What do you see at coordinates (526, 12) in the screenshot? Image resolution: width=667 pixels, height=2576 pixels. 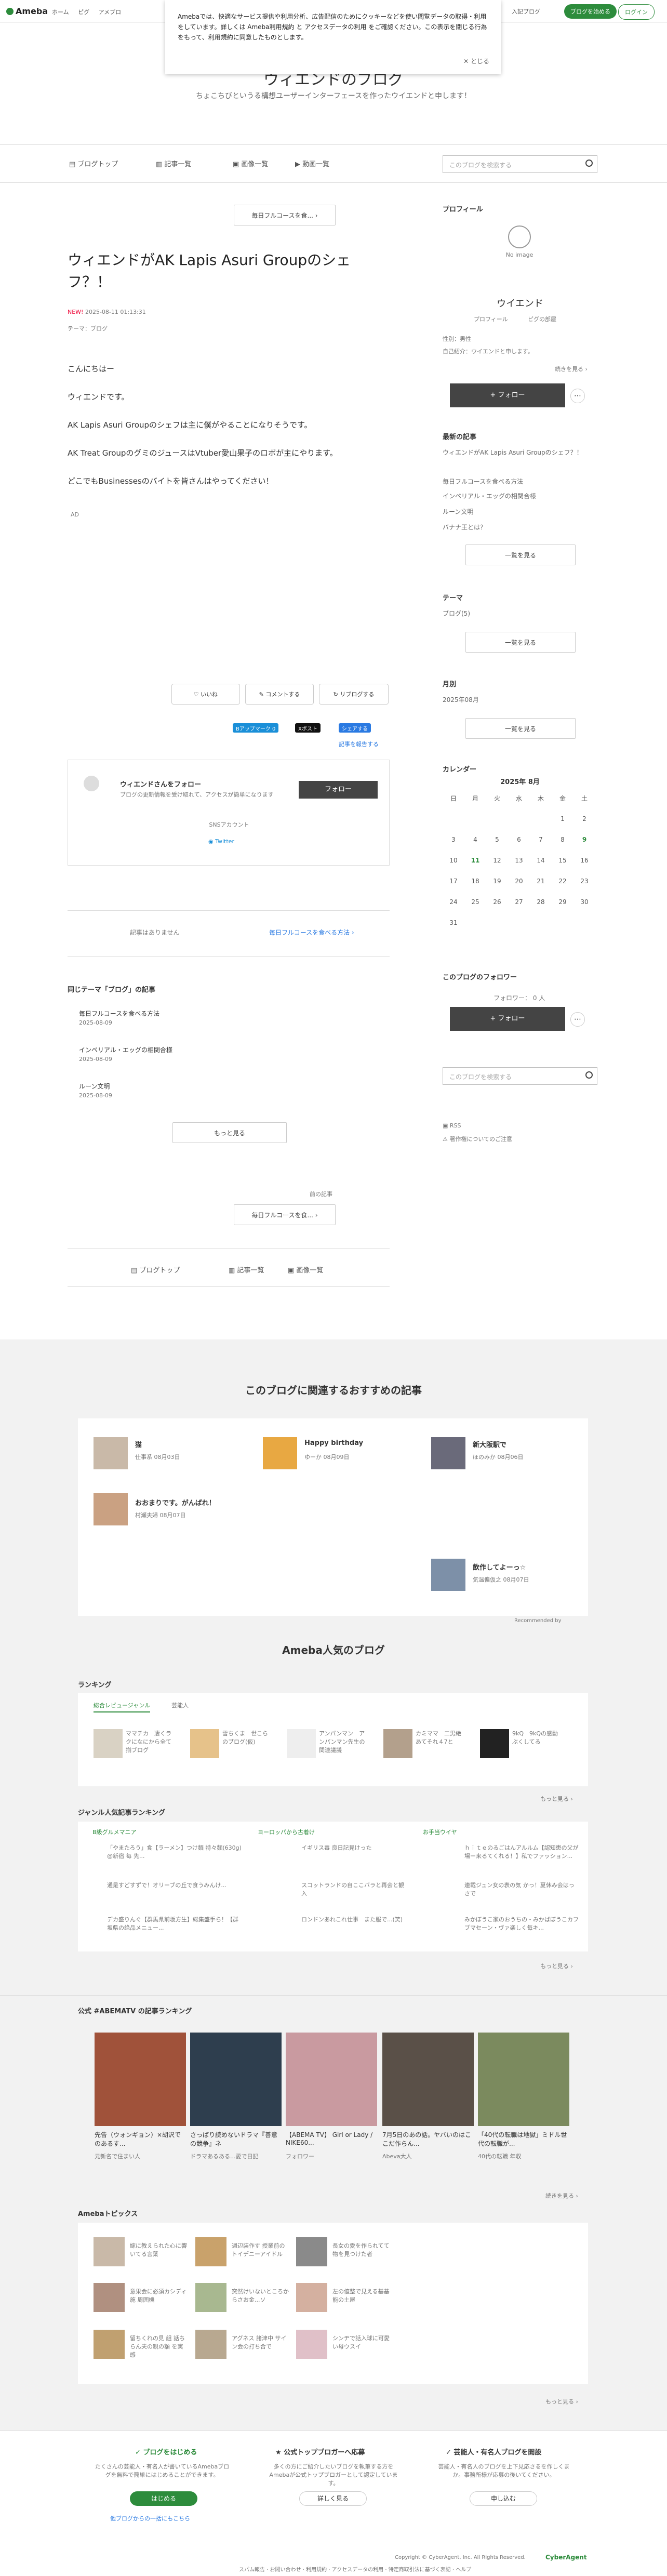 I see `write-blog-link: 入記ブログ` at bounding box center [526, 12].